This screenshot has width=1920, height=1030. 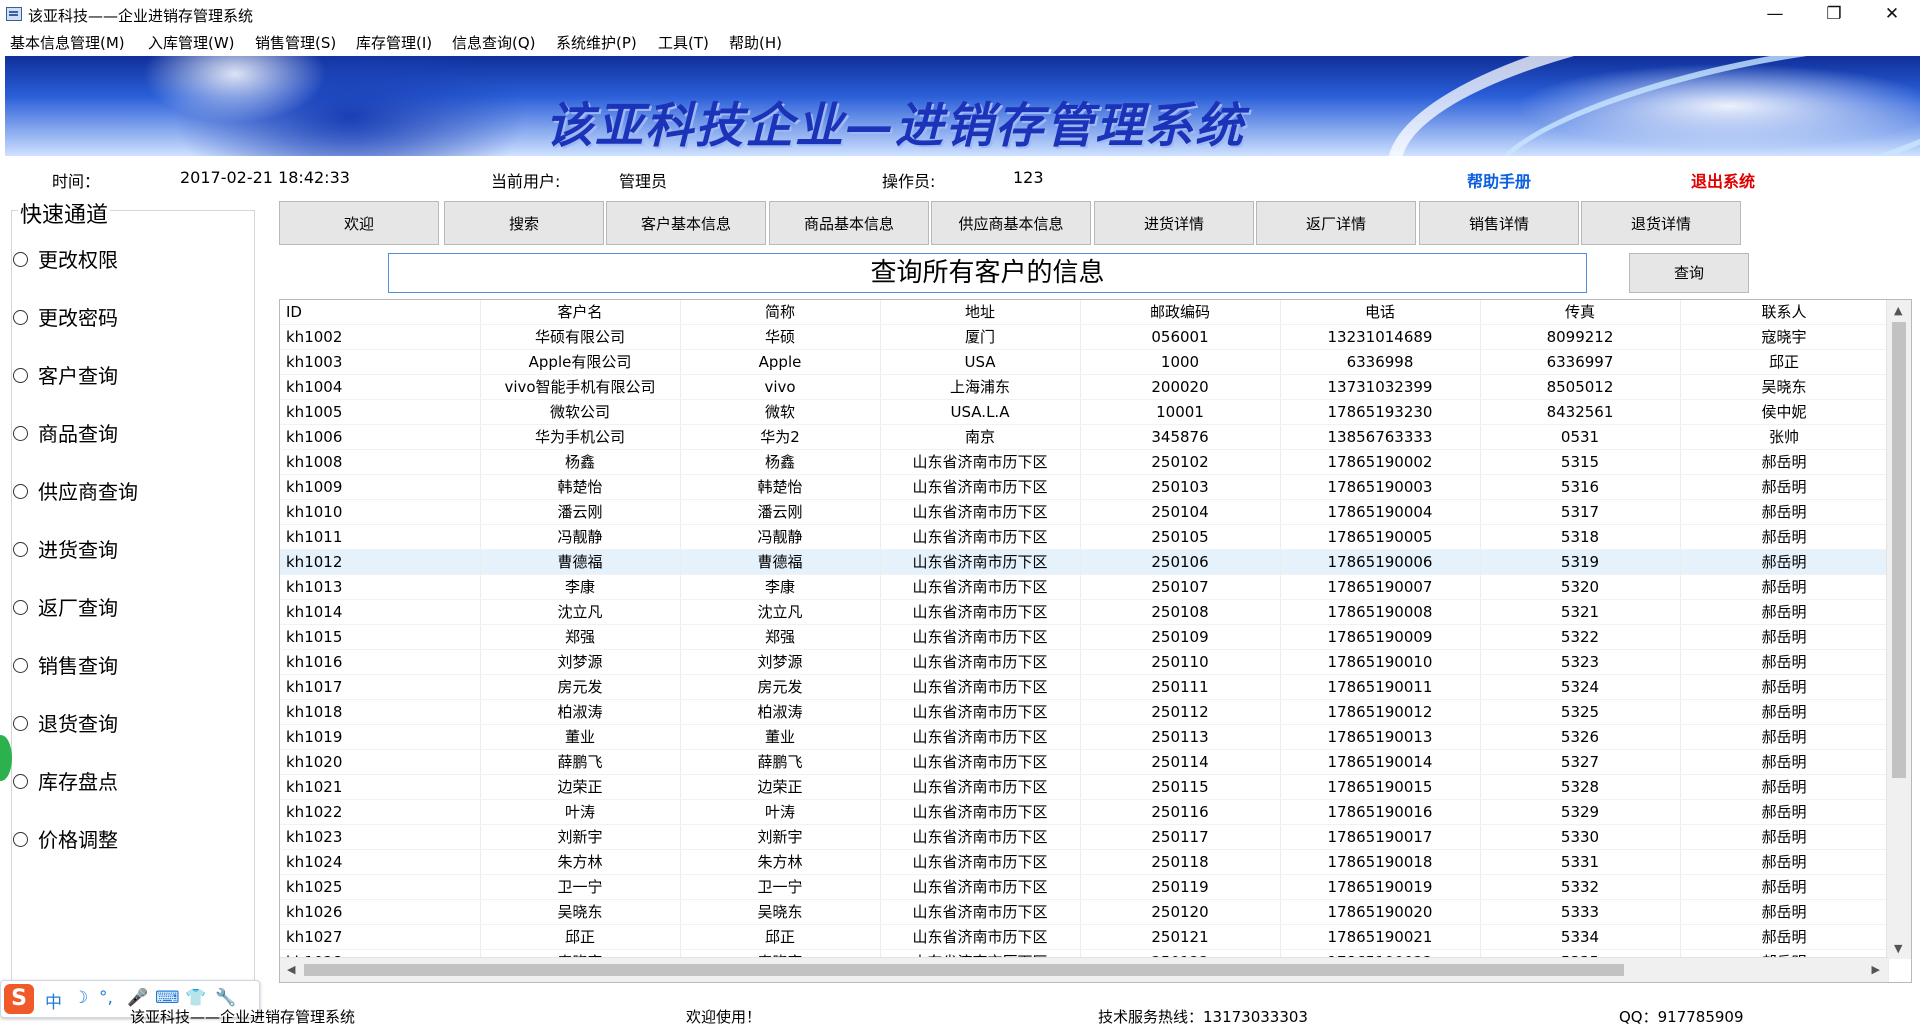 I want to click on cell-postcode: 10001, so click(x=1180, y=412).